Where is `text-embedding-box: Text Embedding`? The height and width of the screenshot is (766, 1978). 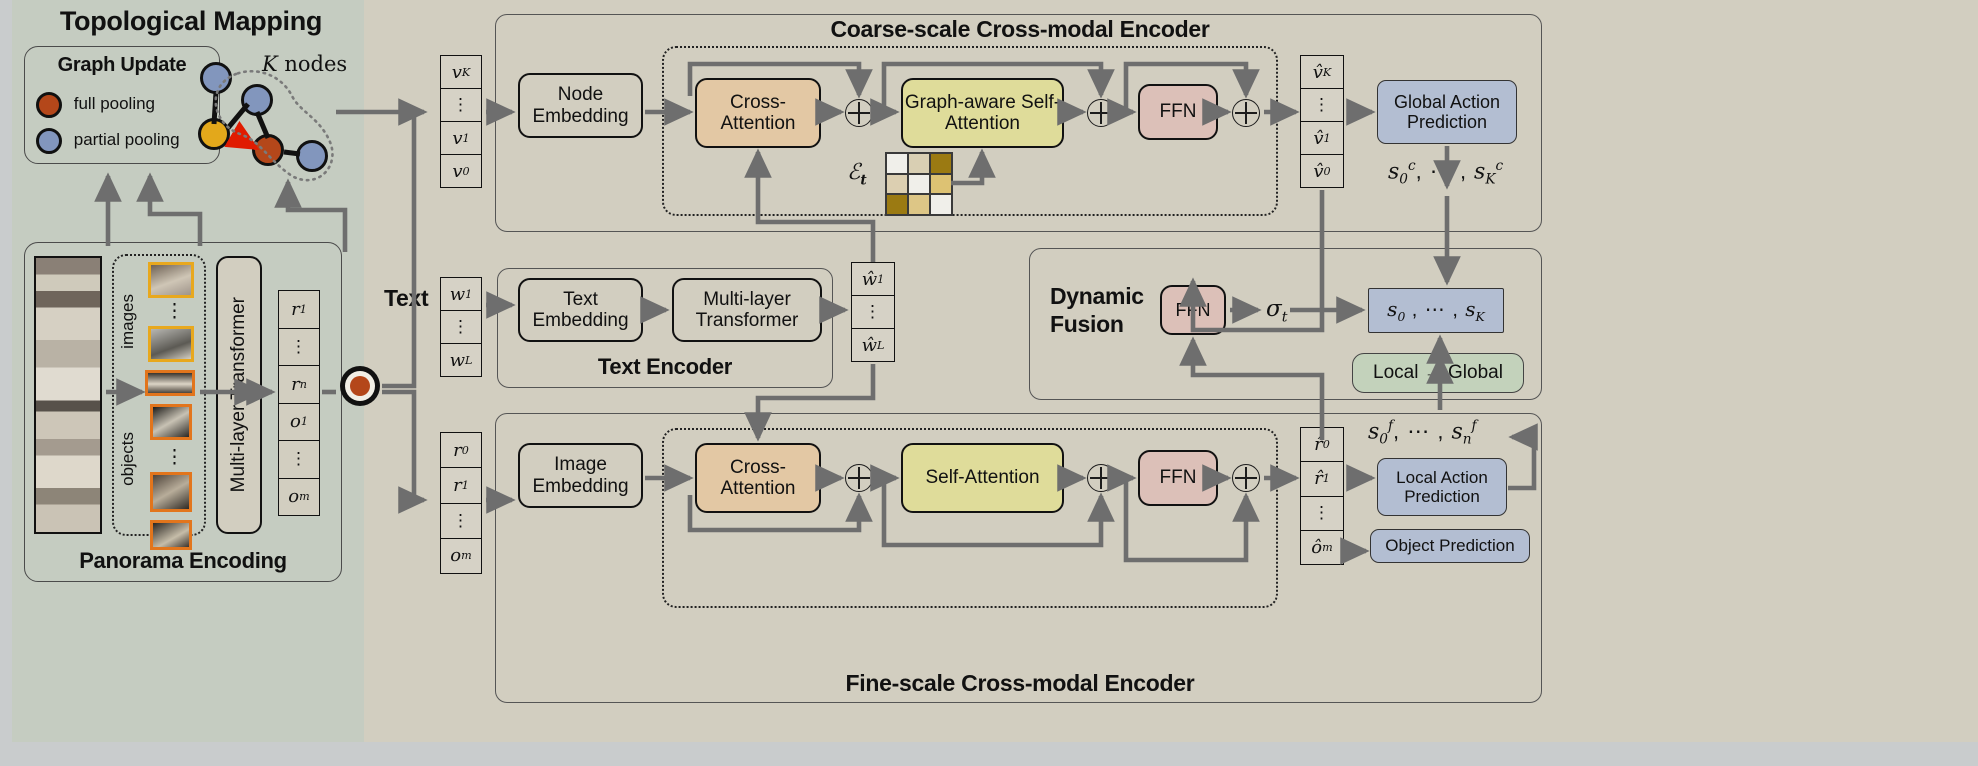 text-embedding-box: Text Embedding is located at coordinates (580, 310).